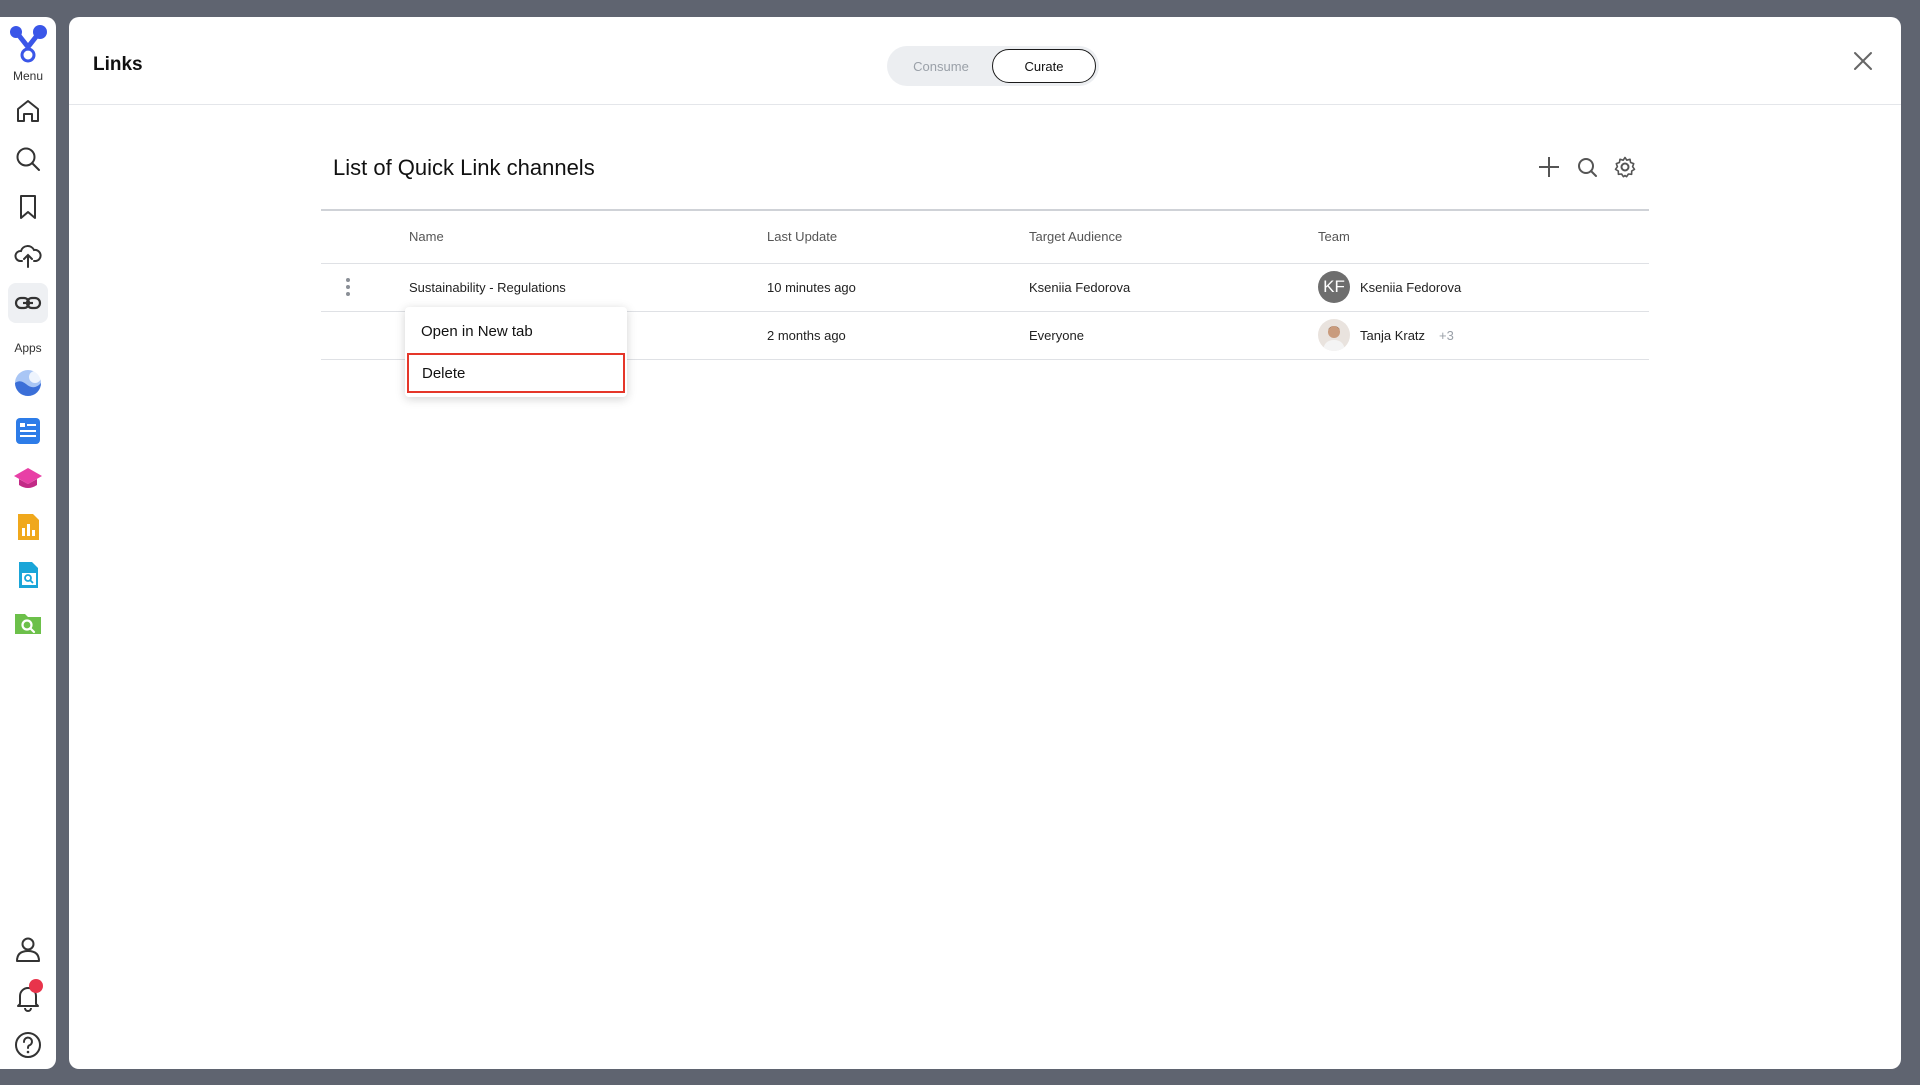 This screenshot has width=1920, height=1085. I want to click on list-header: List of Quick Link channels, so click(985, 158).